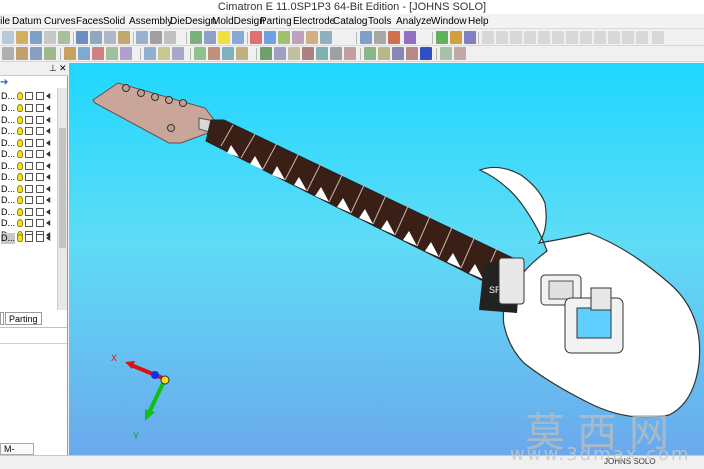 This screenshot has height=469, width=704. What do you see at coordinates (449, 21) in the screenshot?
I see `menu-window: Window` at bounding box center [449, 21].